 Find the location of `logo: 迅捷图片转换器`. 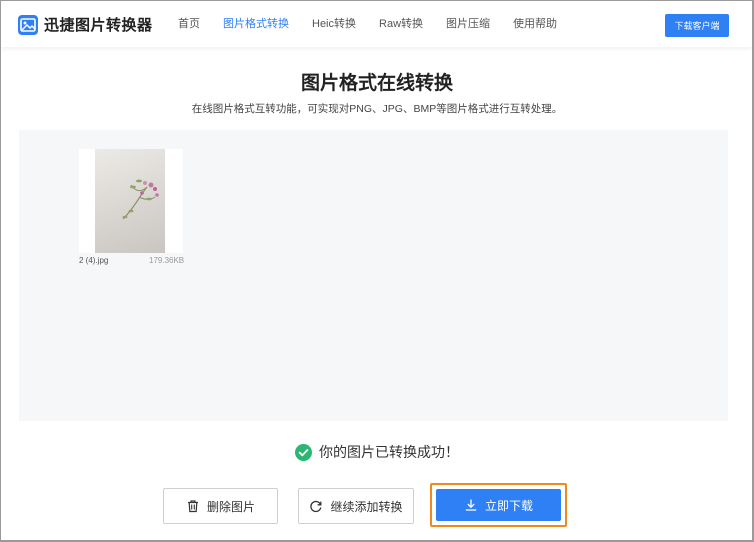

logo: 迅捷图片转换器 is located at coordinates (85, 24).